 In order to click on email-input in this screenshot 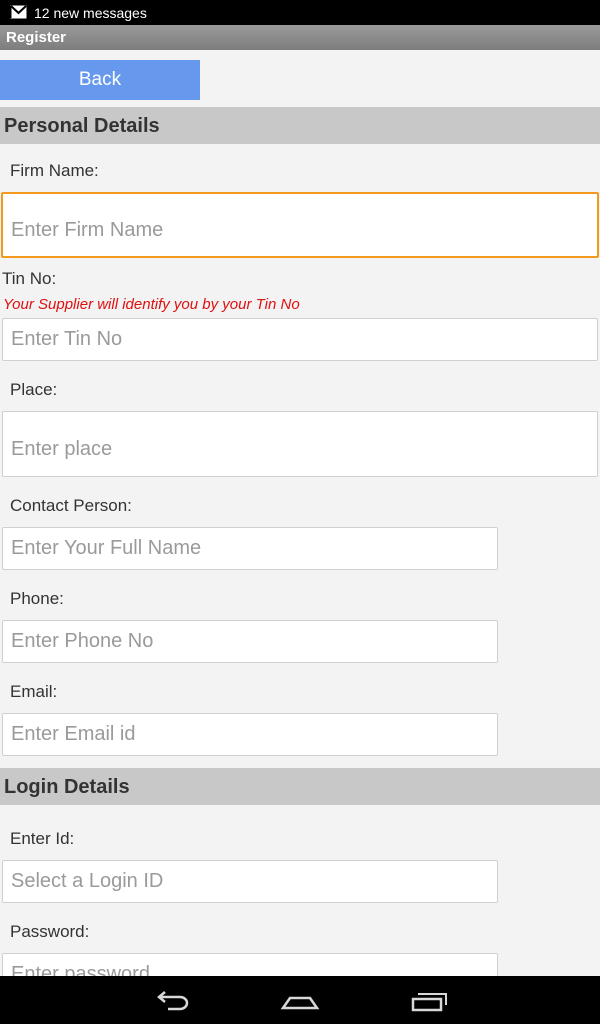, I will do `click(250, 734)`.